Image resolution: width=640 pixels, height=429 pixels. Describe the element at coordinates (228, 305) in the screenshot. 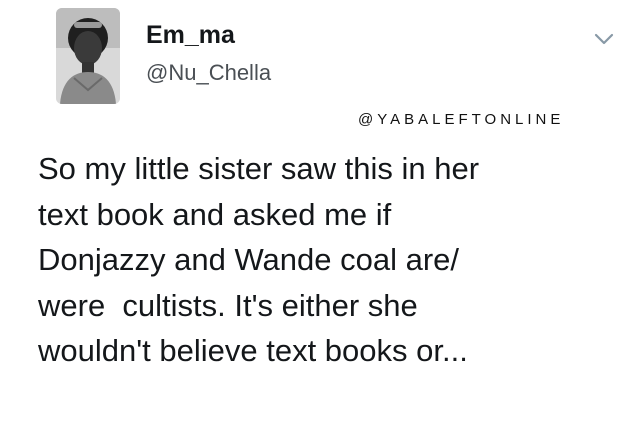

I see `tweet-line: were cultists. It's either she` at that location.